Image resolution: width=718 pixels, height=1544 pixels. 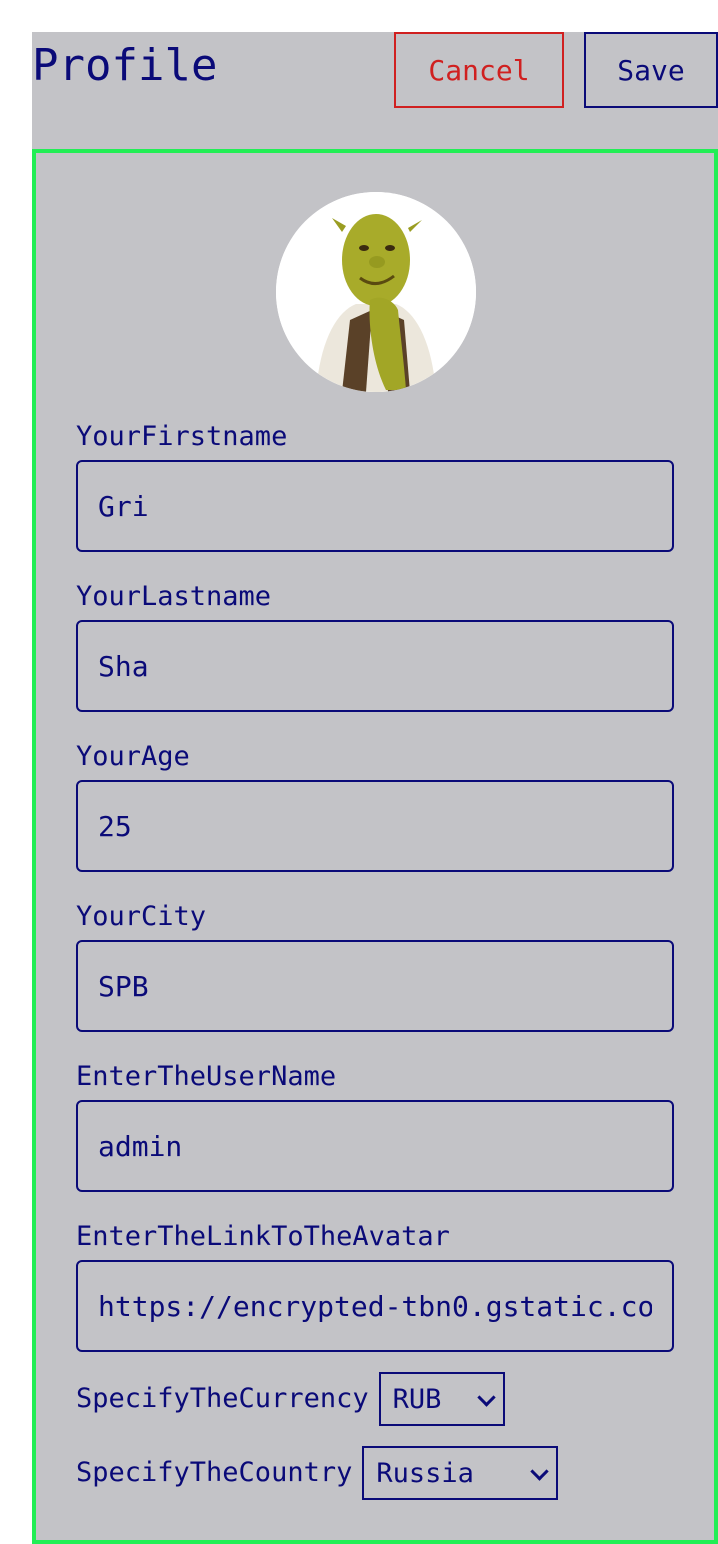 I want to click on avatar-image, so click(x=376, y=292).